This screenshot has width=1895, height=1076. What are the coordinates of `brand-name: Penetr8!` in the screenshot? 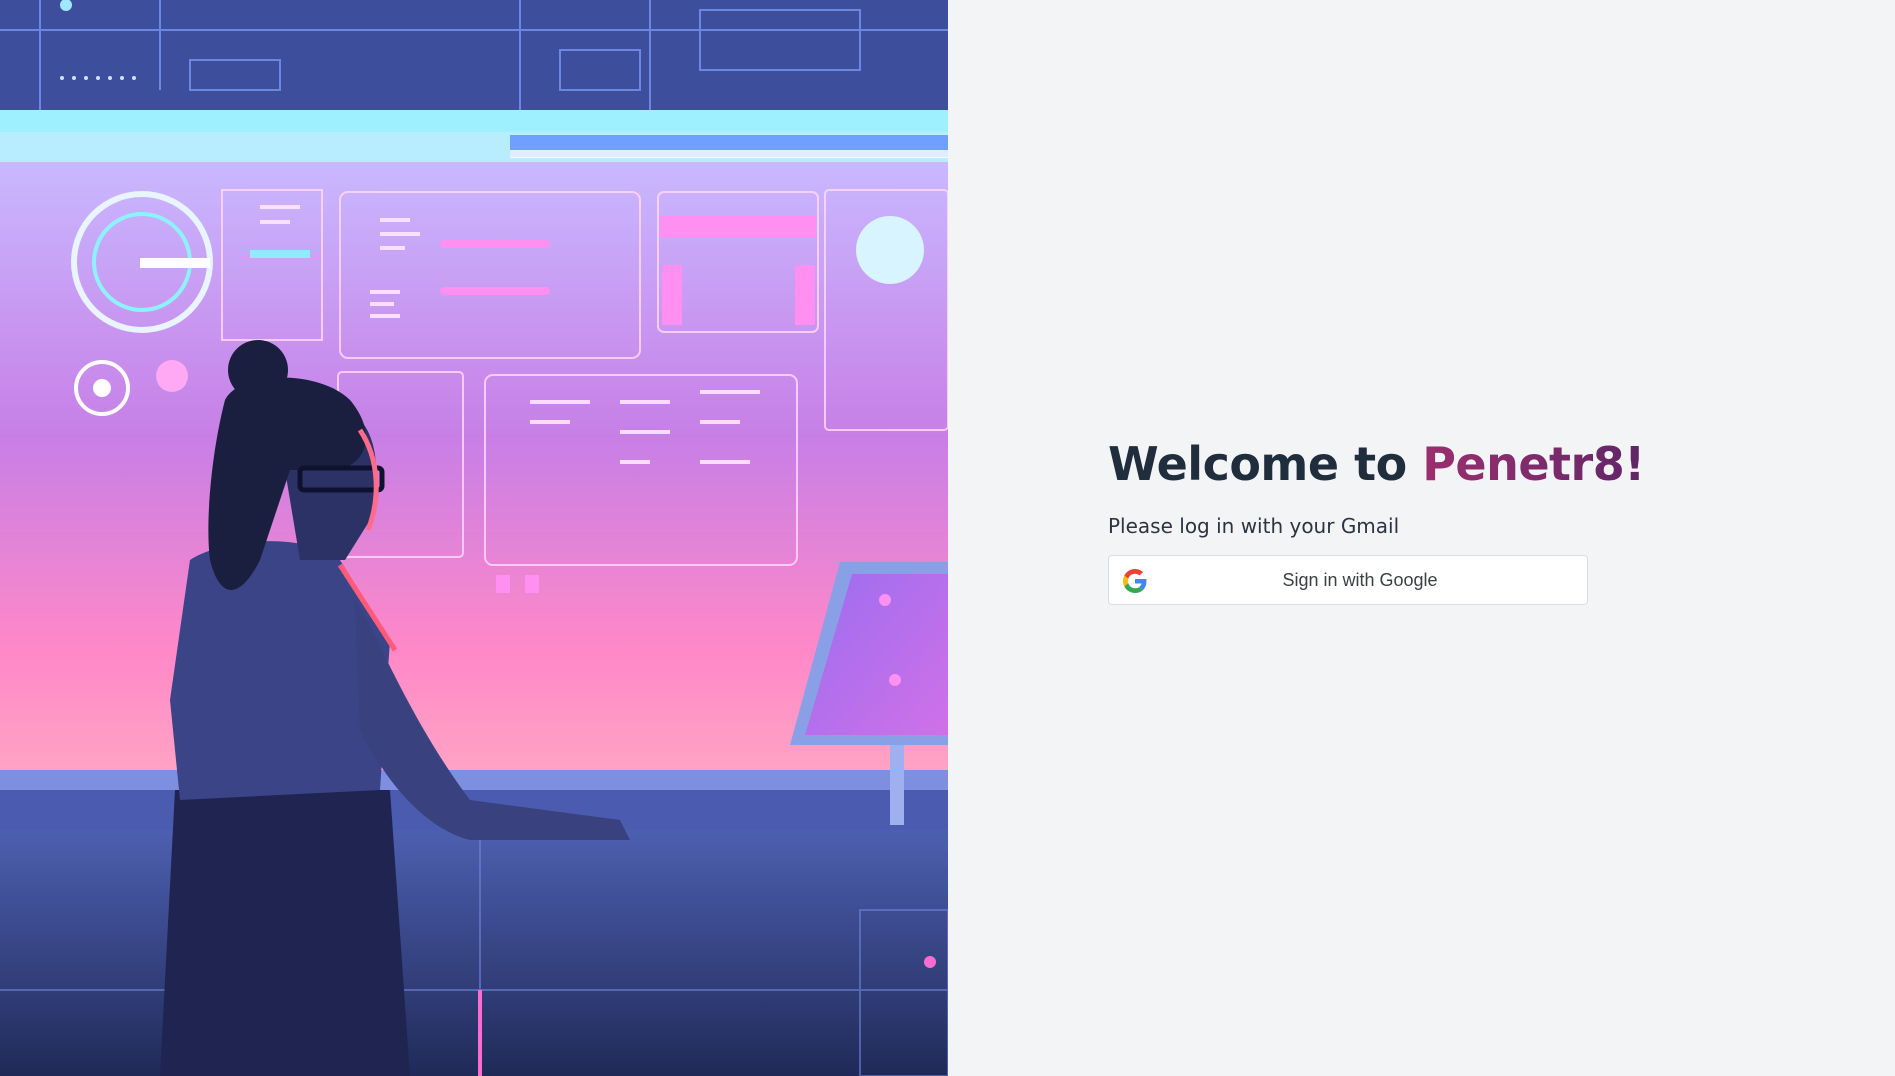 It's located at (1533, 464).